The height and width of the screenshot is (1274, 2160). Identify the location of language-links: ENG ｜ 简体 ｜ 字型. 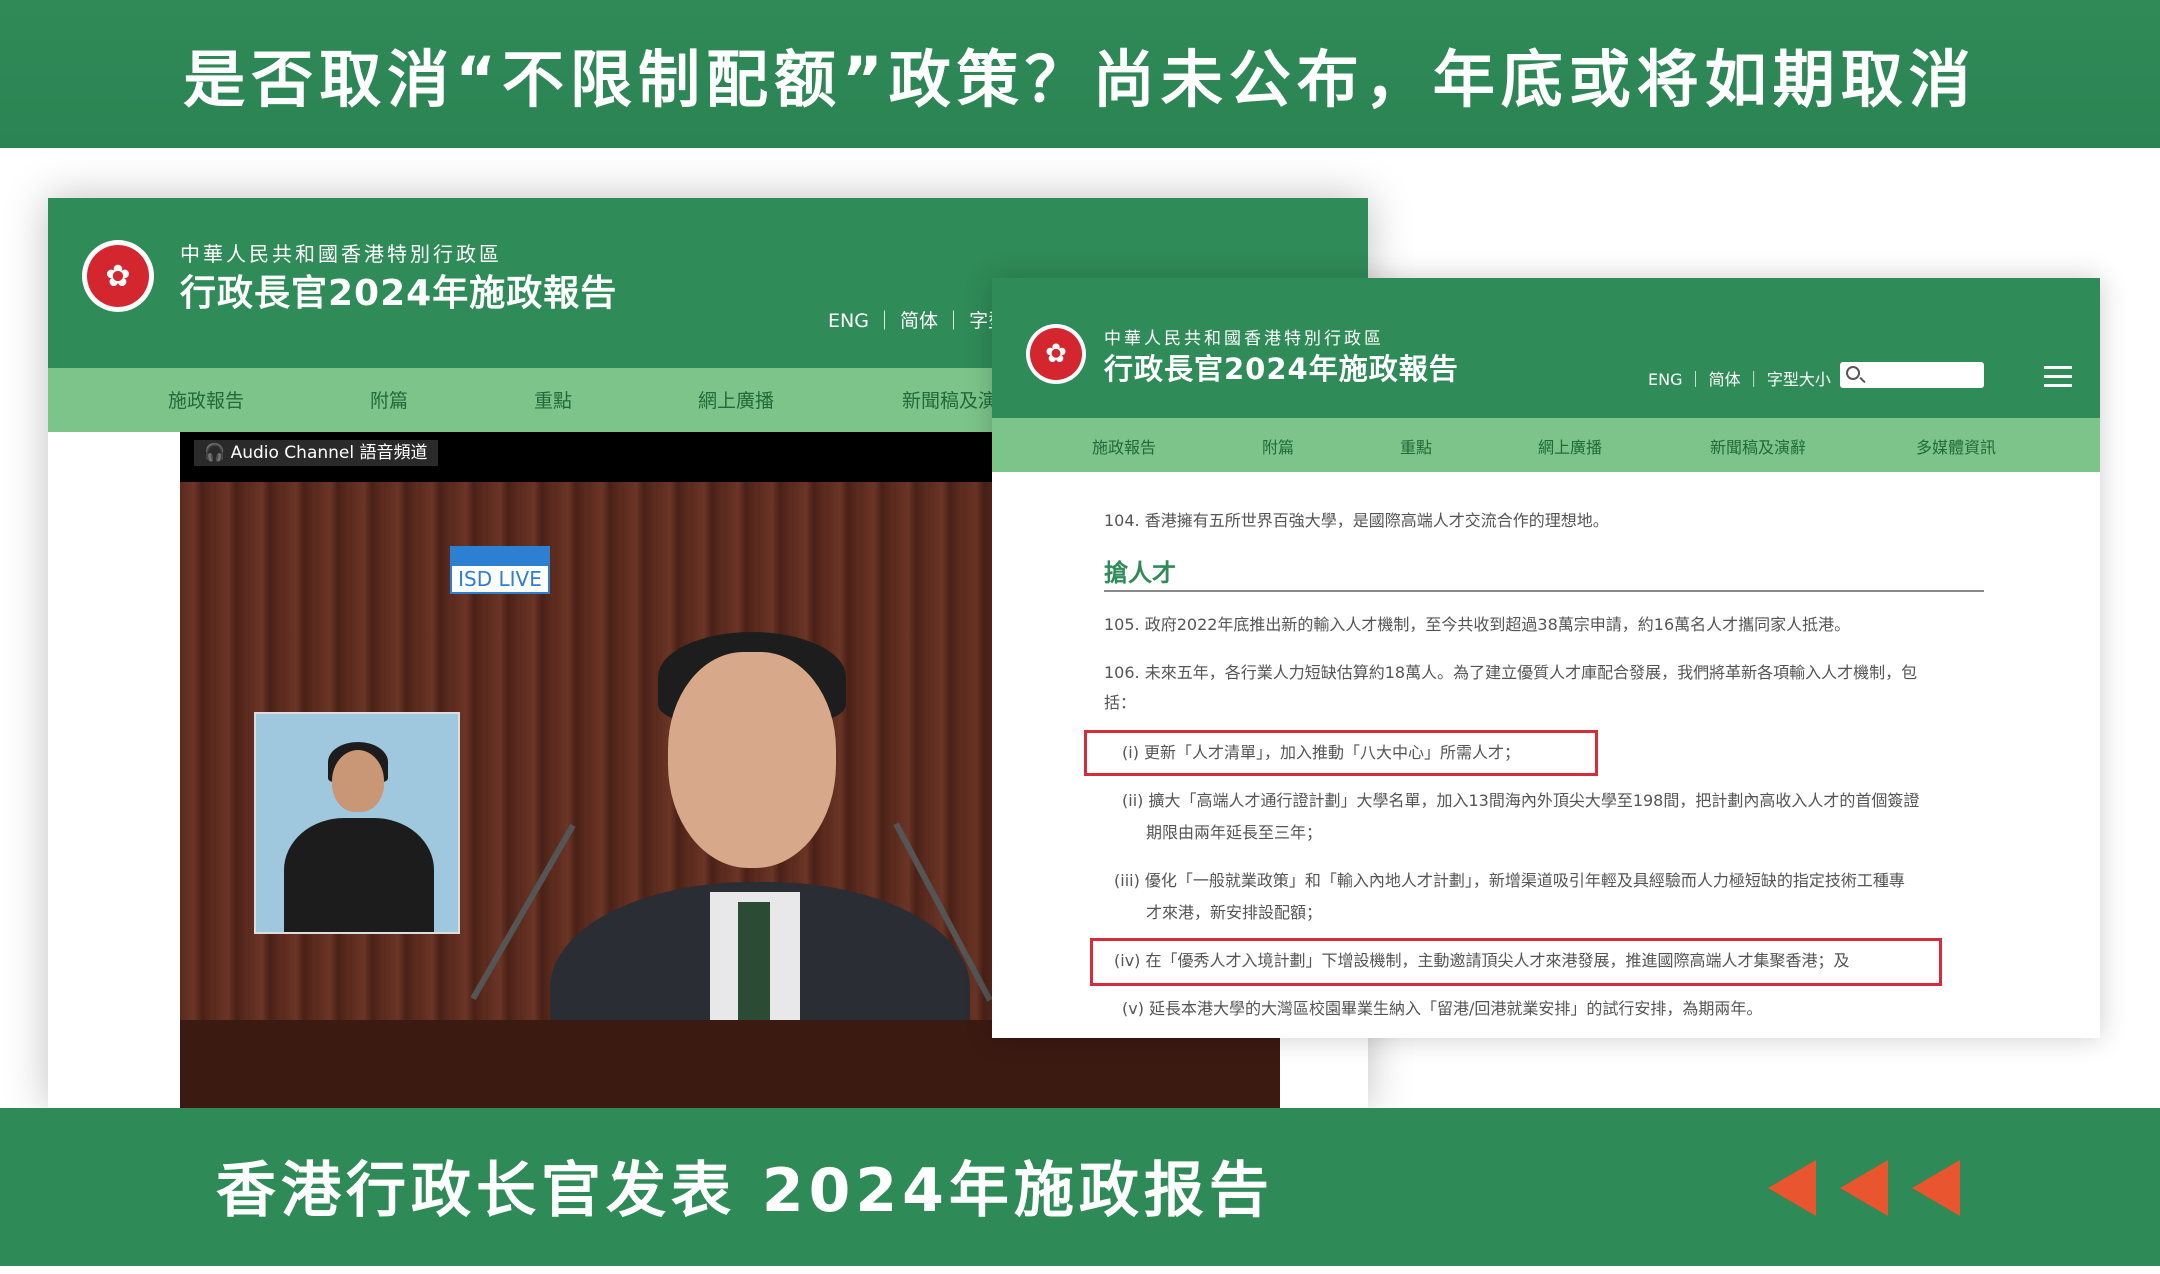
(917, 319).